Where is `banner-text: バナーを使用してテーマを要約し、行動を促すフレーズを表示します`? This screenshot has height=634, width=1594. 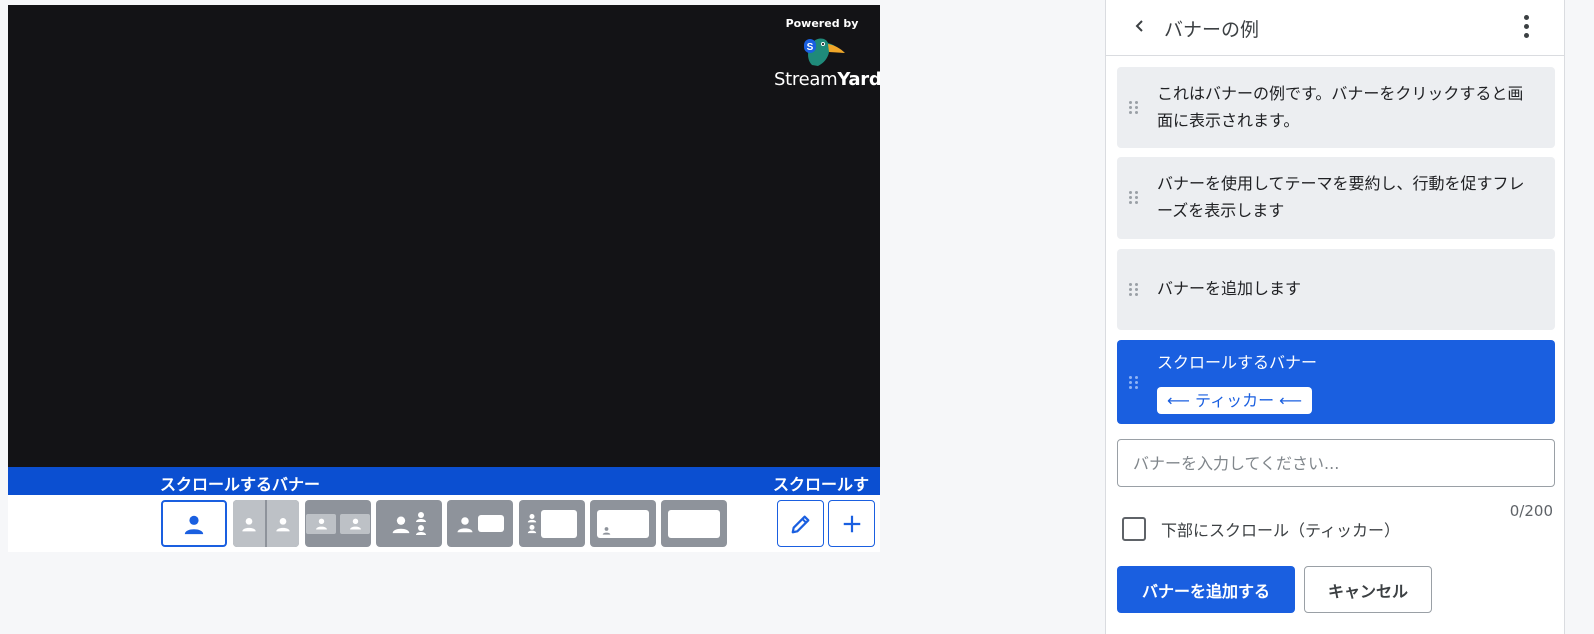
banner-text: バナーを使用してテーマを要約し、行動を促すフレーズを表示します is located at coordinates (1341, 197).